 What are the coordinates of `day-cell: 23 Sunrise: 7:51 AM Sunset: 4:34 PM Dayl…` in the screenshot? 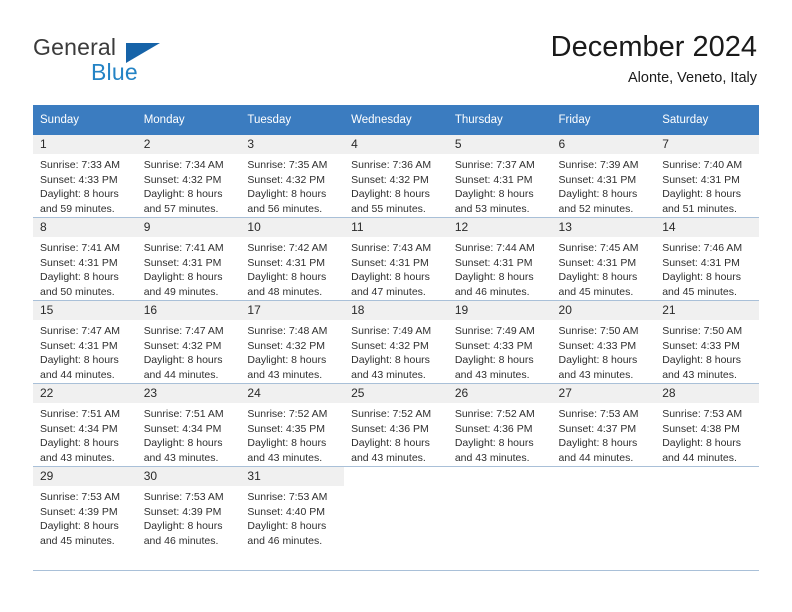 It's located at (188, 425).